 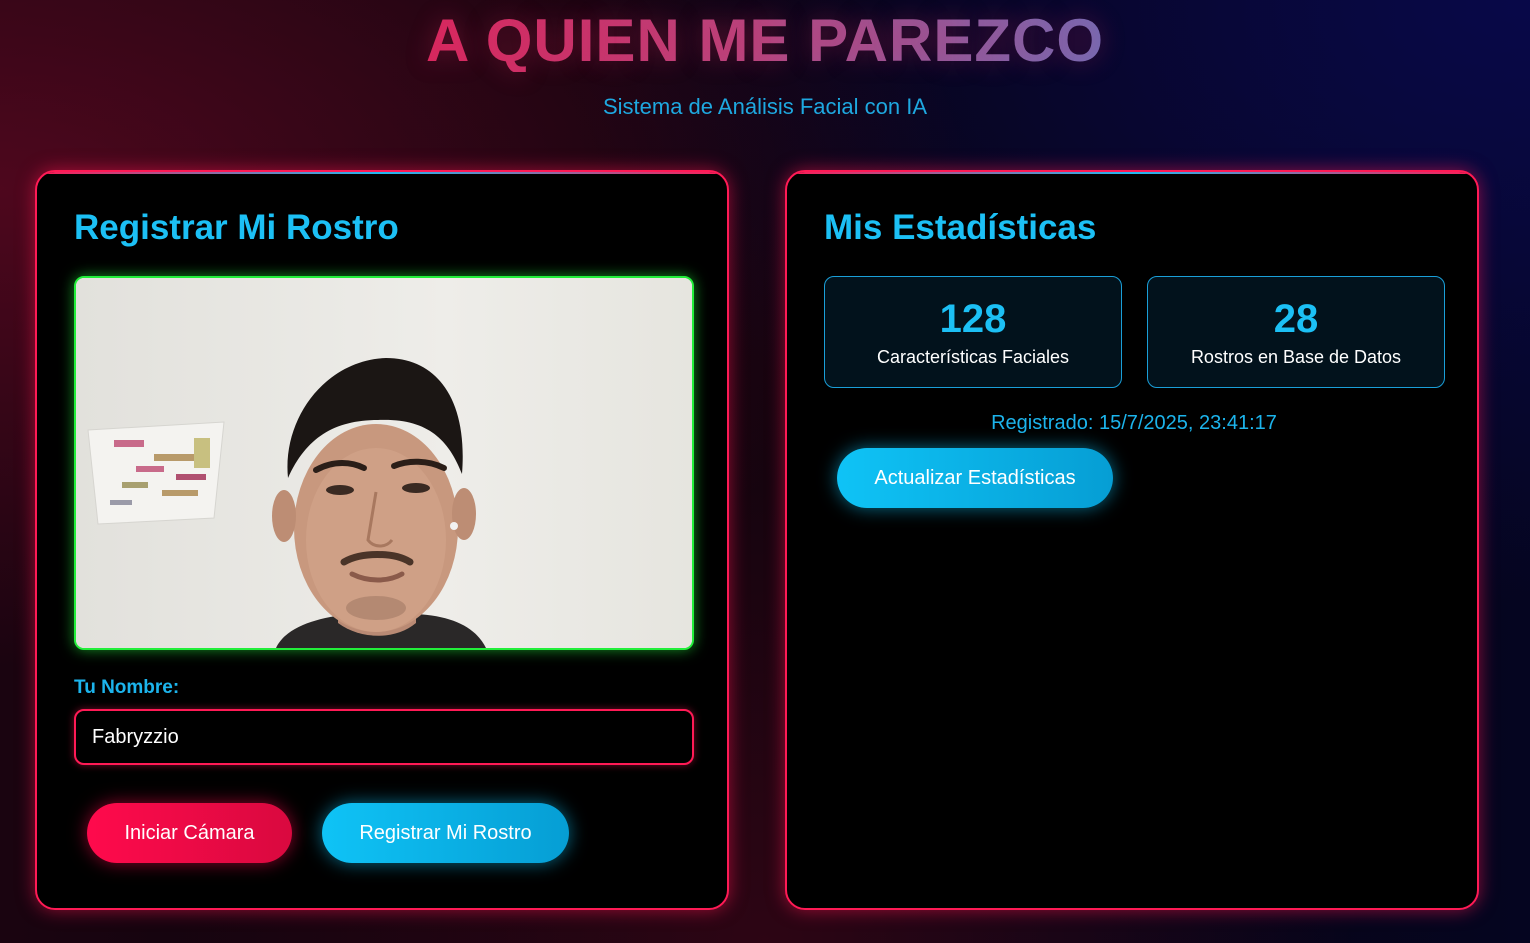 What do you see at coordinates (127, 687) in the screenshot?
I see `name-field-label: Tu Nombre:` at bounding box center [127, 687].